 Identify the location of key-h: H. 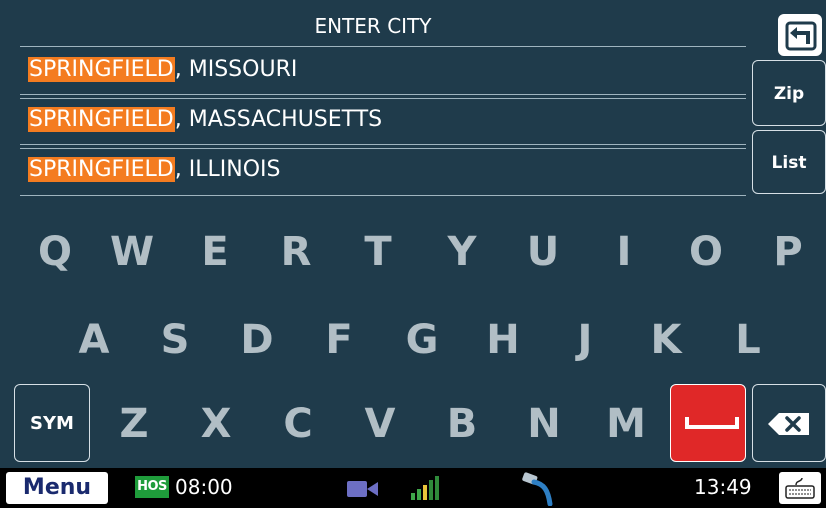
(503, 340).